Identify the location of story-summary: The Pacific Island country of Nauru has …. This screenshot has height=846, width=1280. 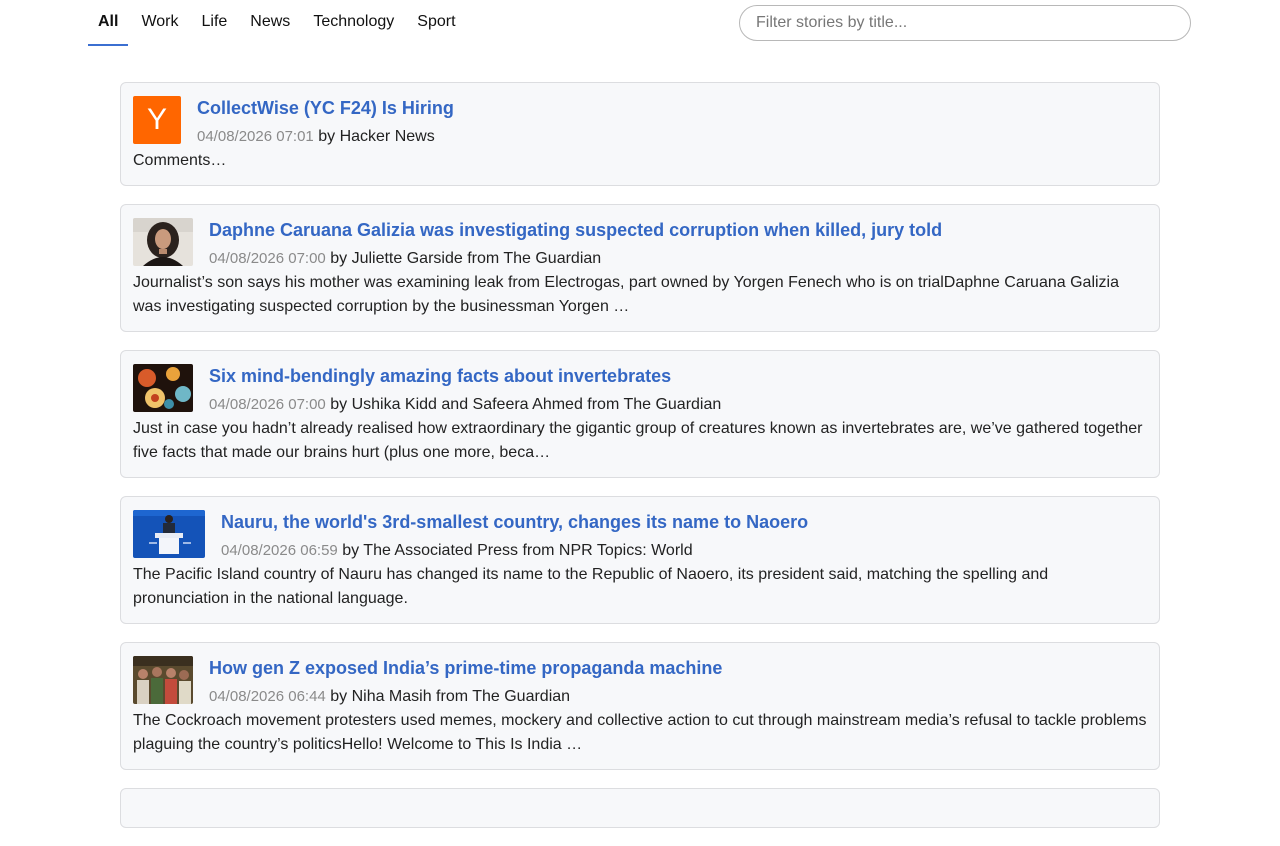
(591, 586).